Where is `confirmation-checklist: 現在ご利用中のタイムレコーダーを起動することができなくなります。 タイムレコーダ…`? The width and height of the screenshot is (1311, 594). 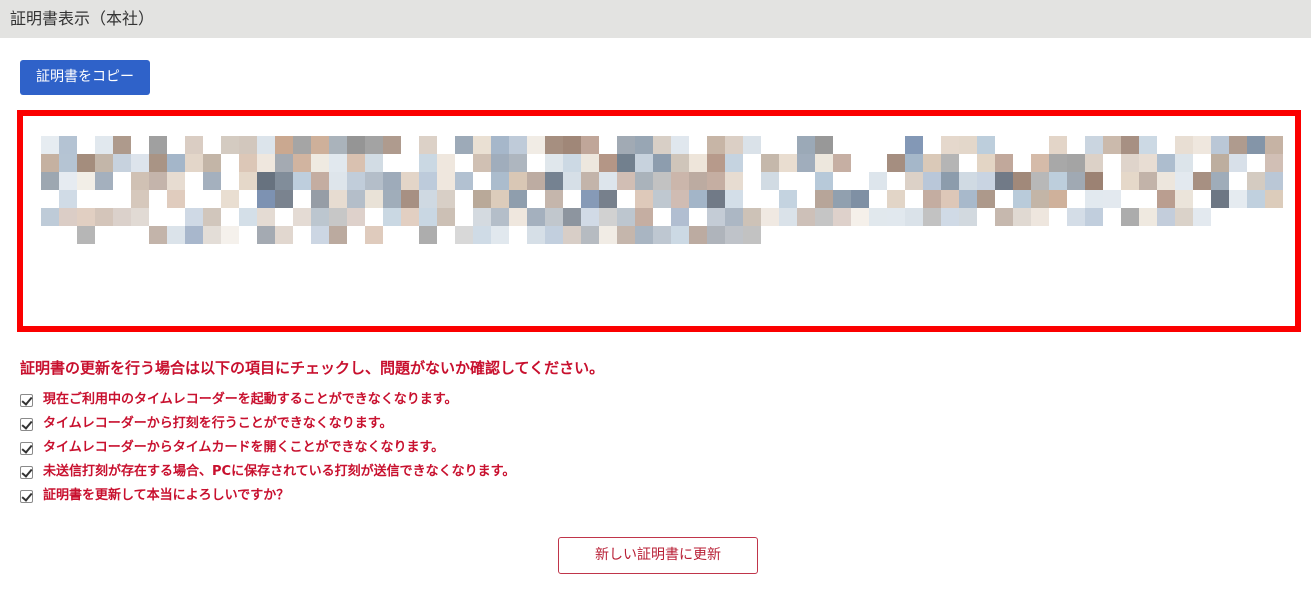 confirmation-checklist: 現在ご利用中のタイムレコーダーを起動することができなくなります。 タイムレコーダ… is located at coordinates (267, 448).